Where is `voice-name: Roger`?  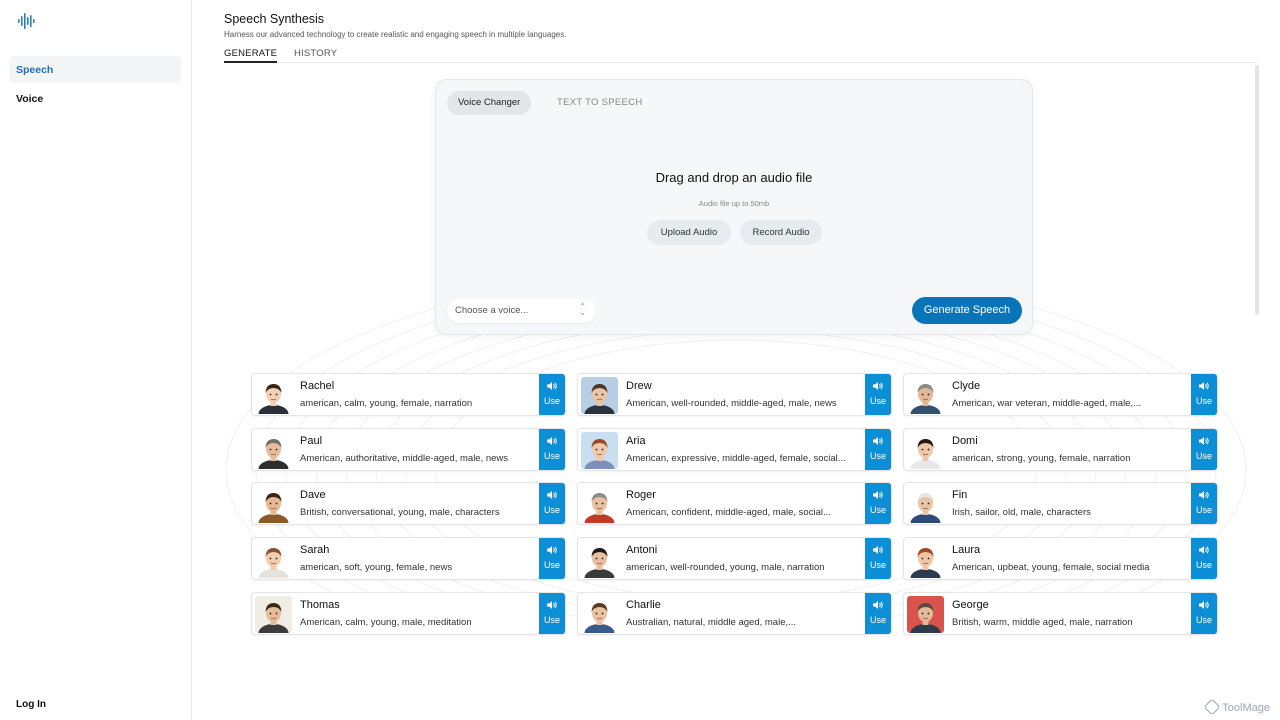 voice-name: Roger is located at coordinates (641, 495).